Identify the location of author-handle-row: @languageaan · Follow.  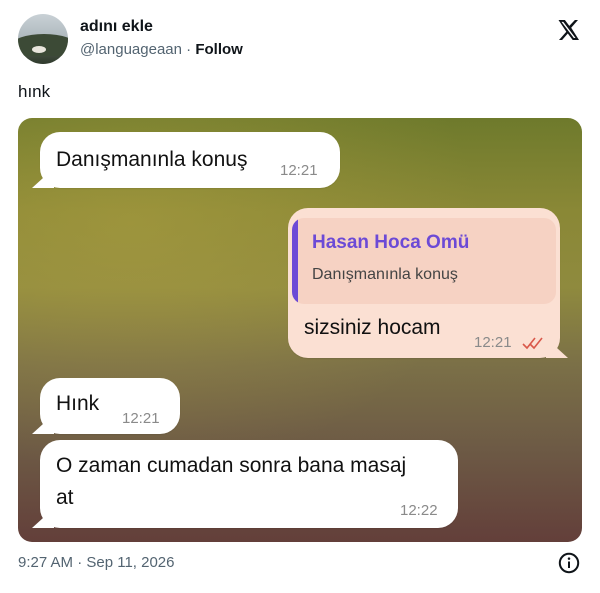
(161, 49).